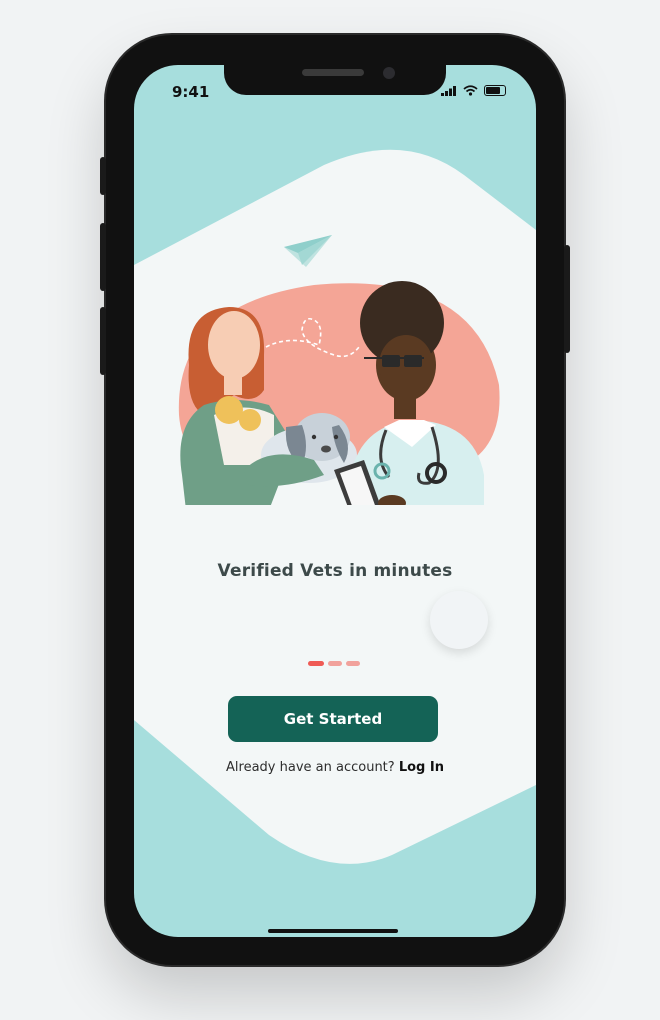 This screenshot has height=1020, width=660. Describe the element at coordinates (308, 251) in the screenshot. I see `paper-plane-icon` at that location.